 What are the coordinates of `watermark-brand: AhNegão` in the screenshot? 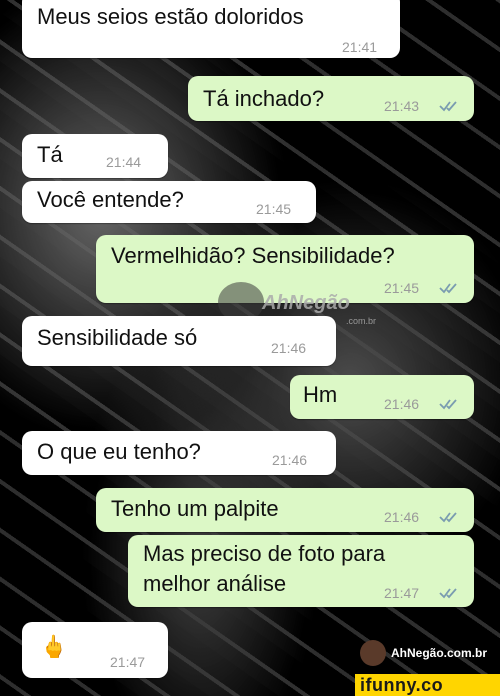 It's located at (306, 303).